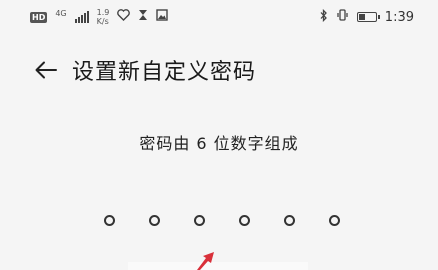 The height and width of the screenshot is (270, 438). I want to click on page-title: 设置新自定义密码, so click(164, 72).